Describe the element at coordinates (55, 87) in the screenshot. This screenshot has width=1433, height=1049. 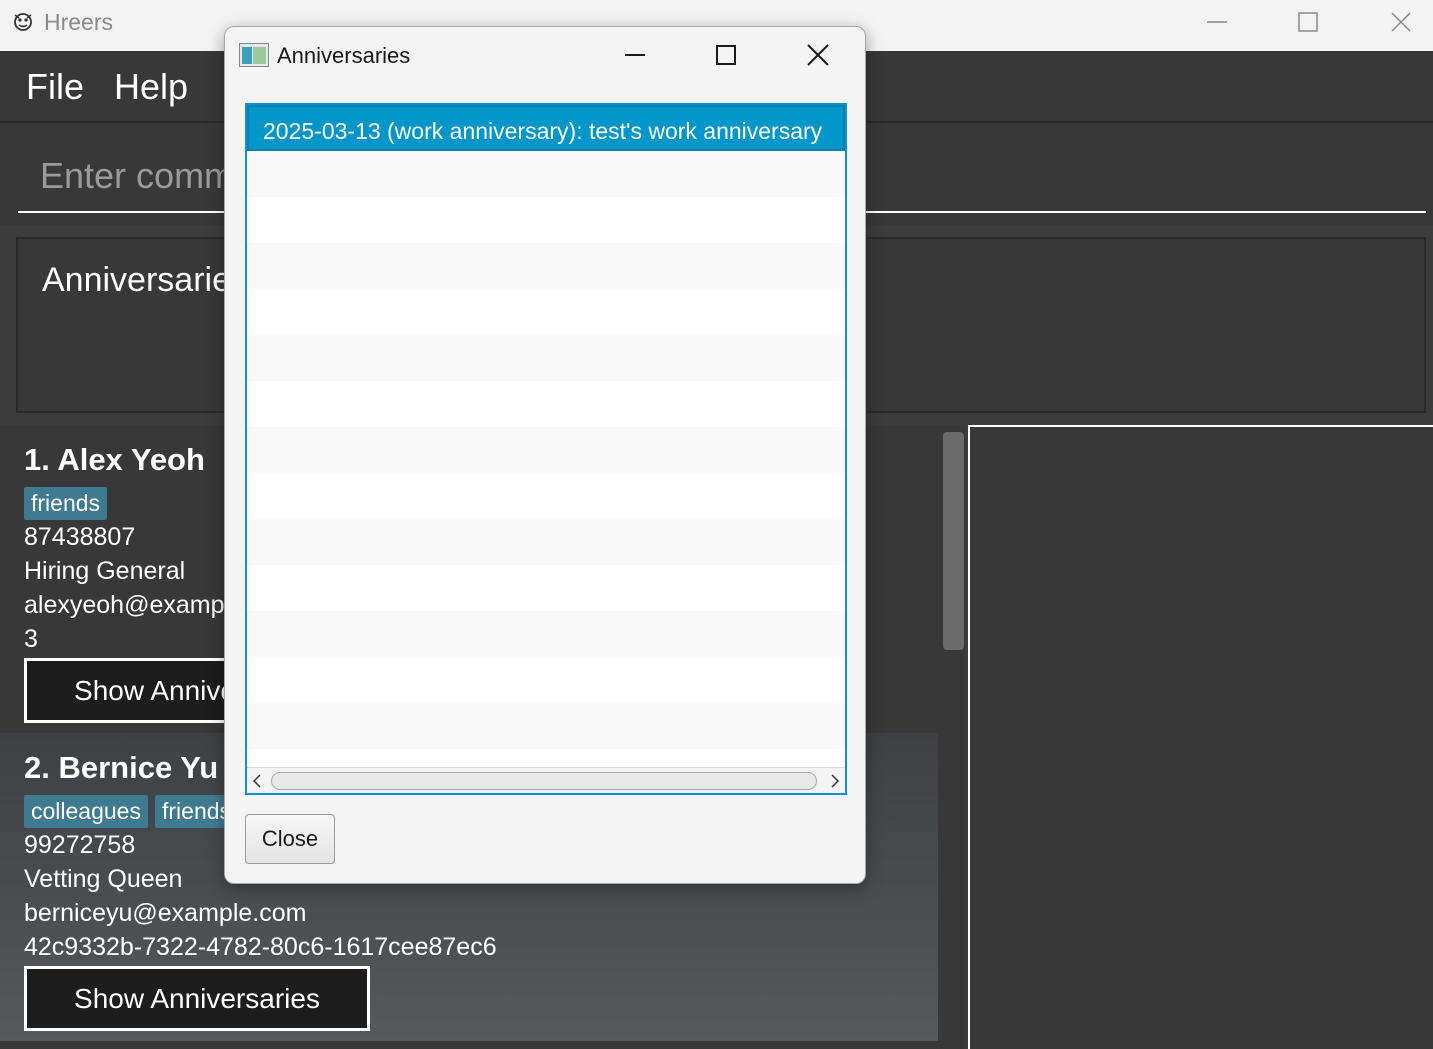
I see `menu-file: File` at that location.